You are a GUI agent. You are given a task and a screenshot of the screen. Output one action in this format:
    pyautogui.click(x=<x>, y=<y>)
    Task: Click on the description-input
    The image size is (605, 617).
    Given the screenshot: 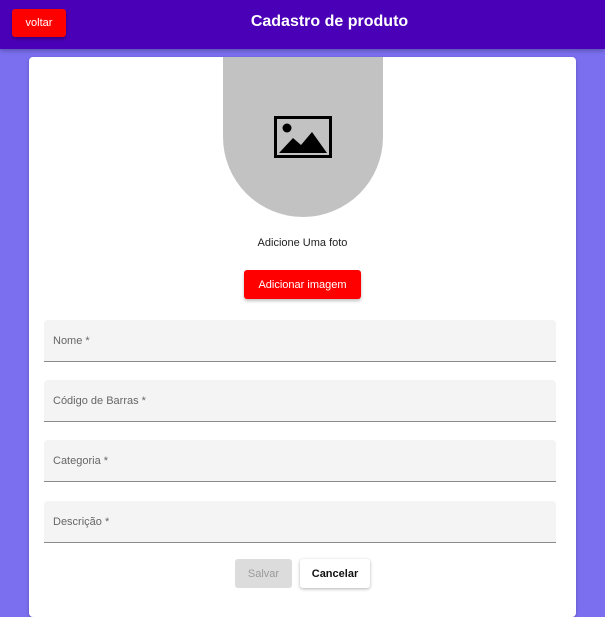 What is the action you would take?
    pyautogui.click(x=300, y=521)
    